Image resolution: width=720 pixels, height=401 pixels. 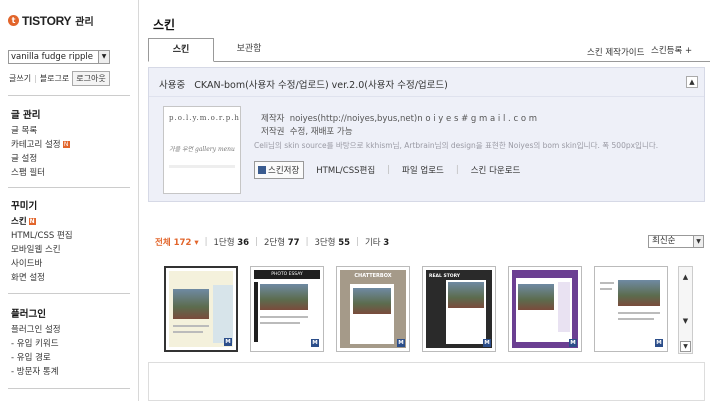 I want to click on guide-link: 스킨 제작가이드, so click(x=615, y=52).